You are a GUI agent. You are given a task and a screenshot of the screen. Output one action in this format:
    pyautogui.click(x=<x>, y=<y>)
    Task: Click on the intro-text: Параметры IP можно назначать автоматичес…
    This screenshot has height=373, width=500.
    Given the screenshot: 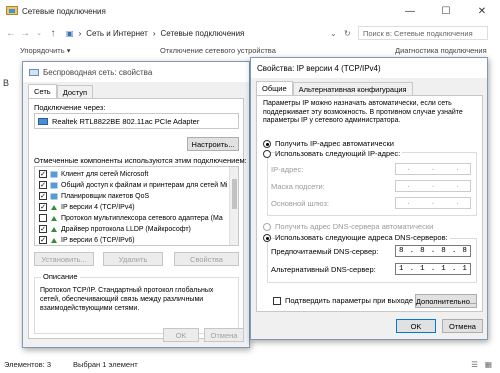 What is the action you would take?
    pyautogui.click(x=363, y=112)
    